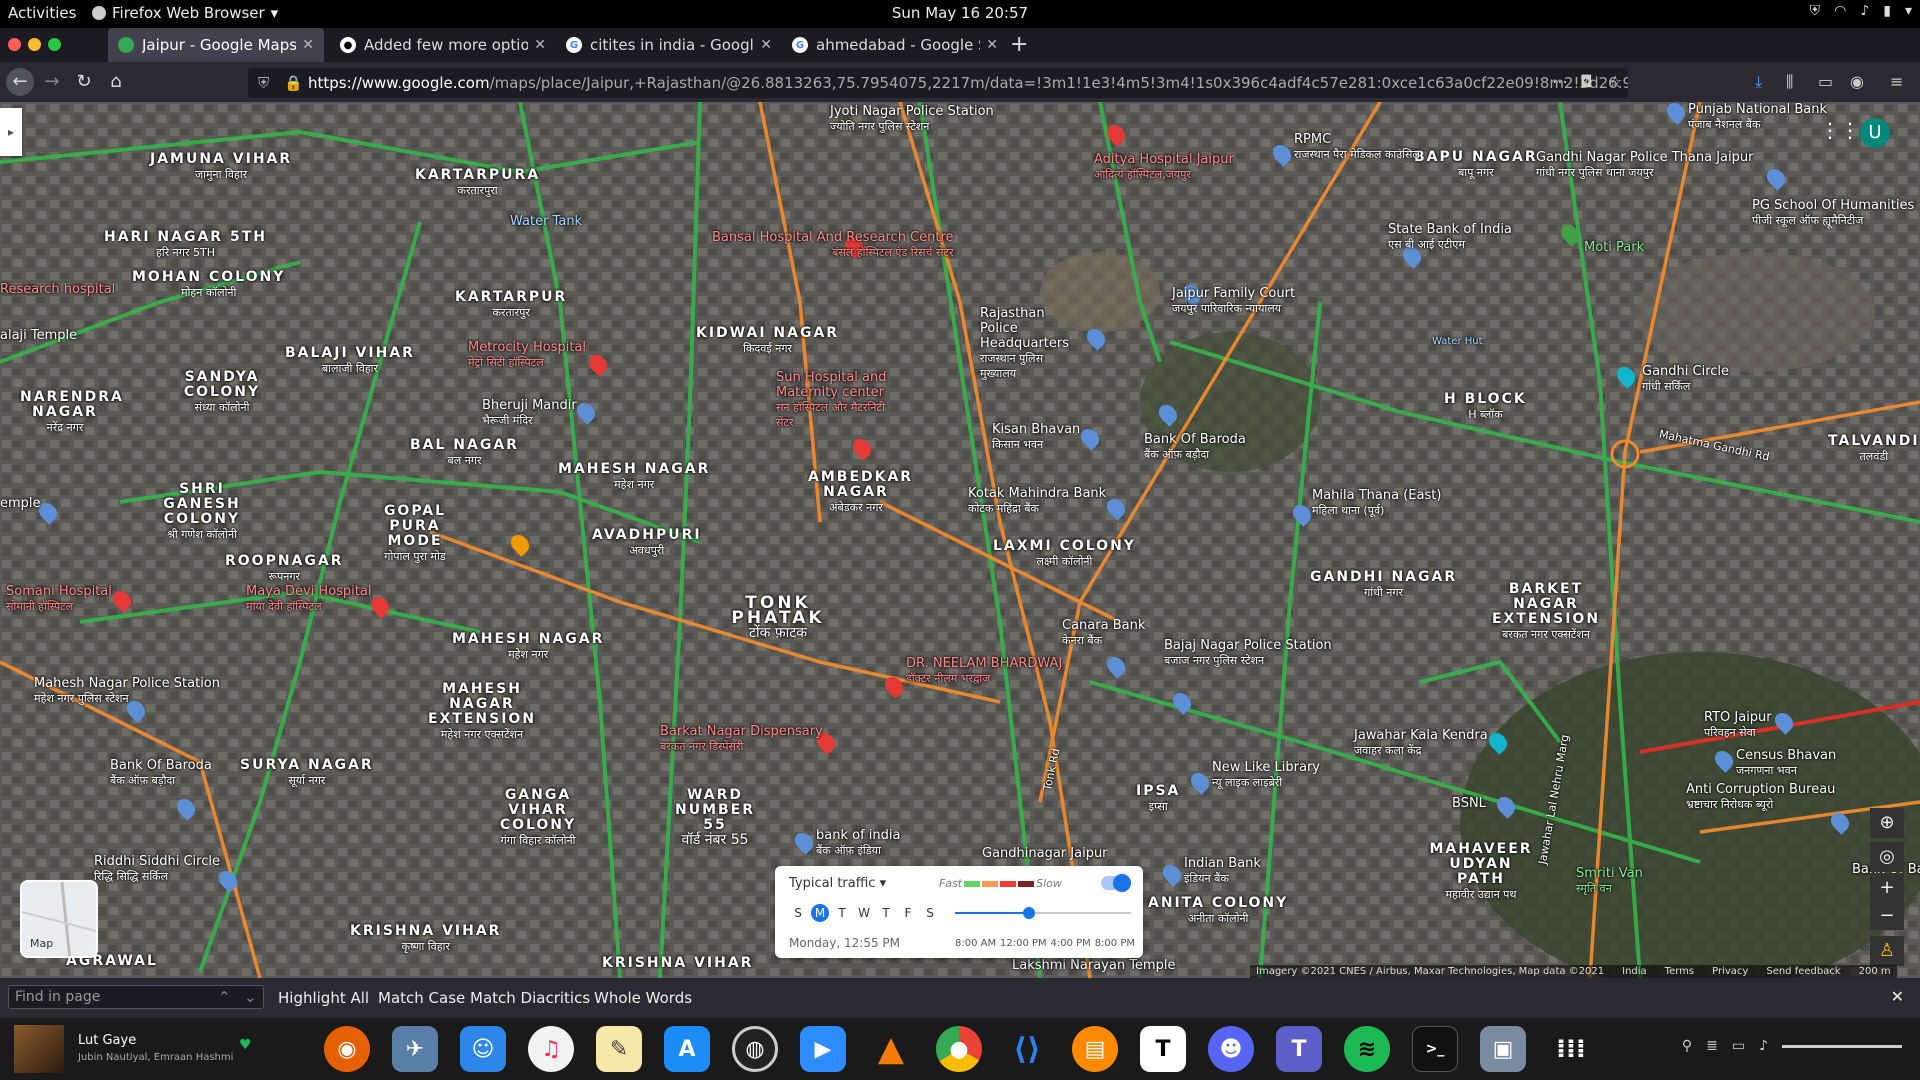 This screenshot has width=1920, height=1080. What do you see at coordinates (546, 221) in the screenshot?
I see `poi-label: Water Tank` at bounding box center [546, 221].